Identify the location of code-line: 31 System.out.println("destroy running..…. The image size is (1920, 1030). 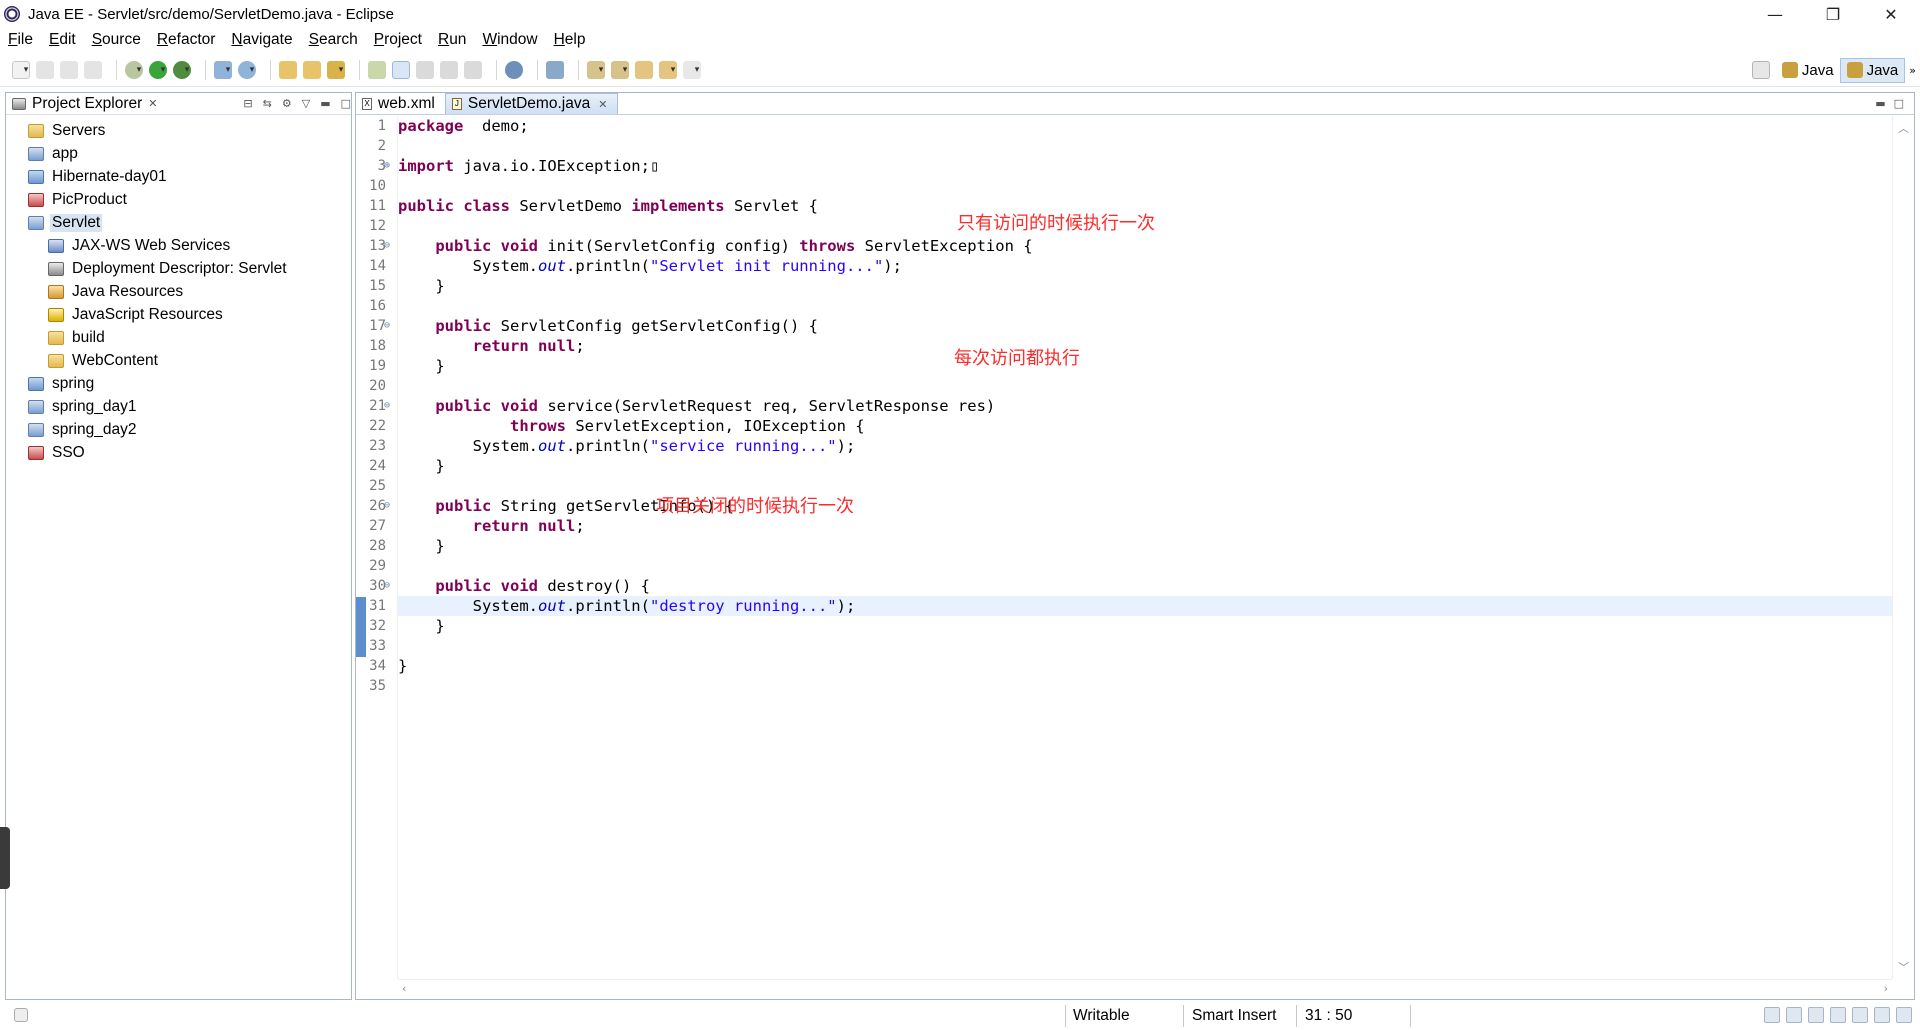
(1130, 606).